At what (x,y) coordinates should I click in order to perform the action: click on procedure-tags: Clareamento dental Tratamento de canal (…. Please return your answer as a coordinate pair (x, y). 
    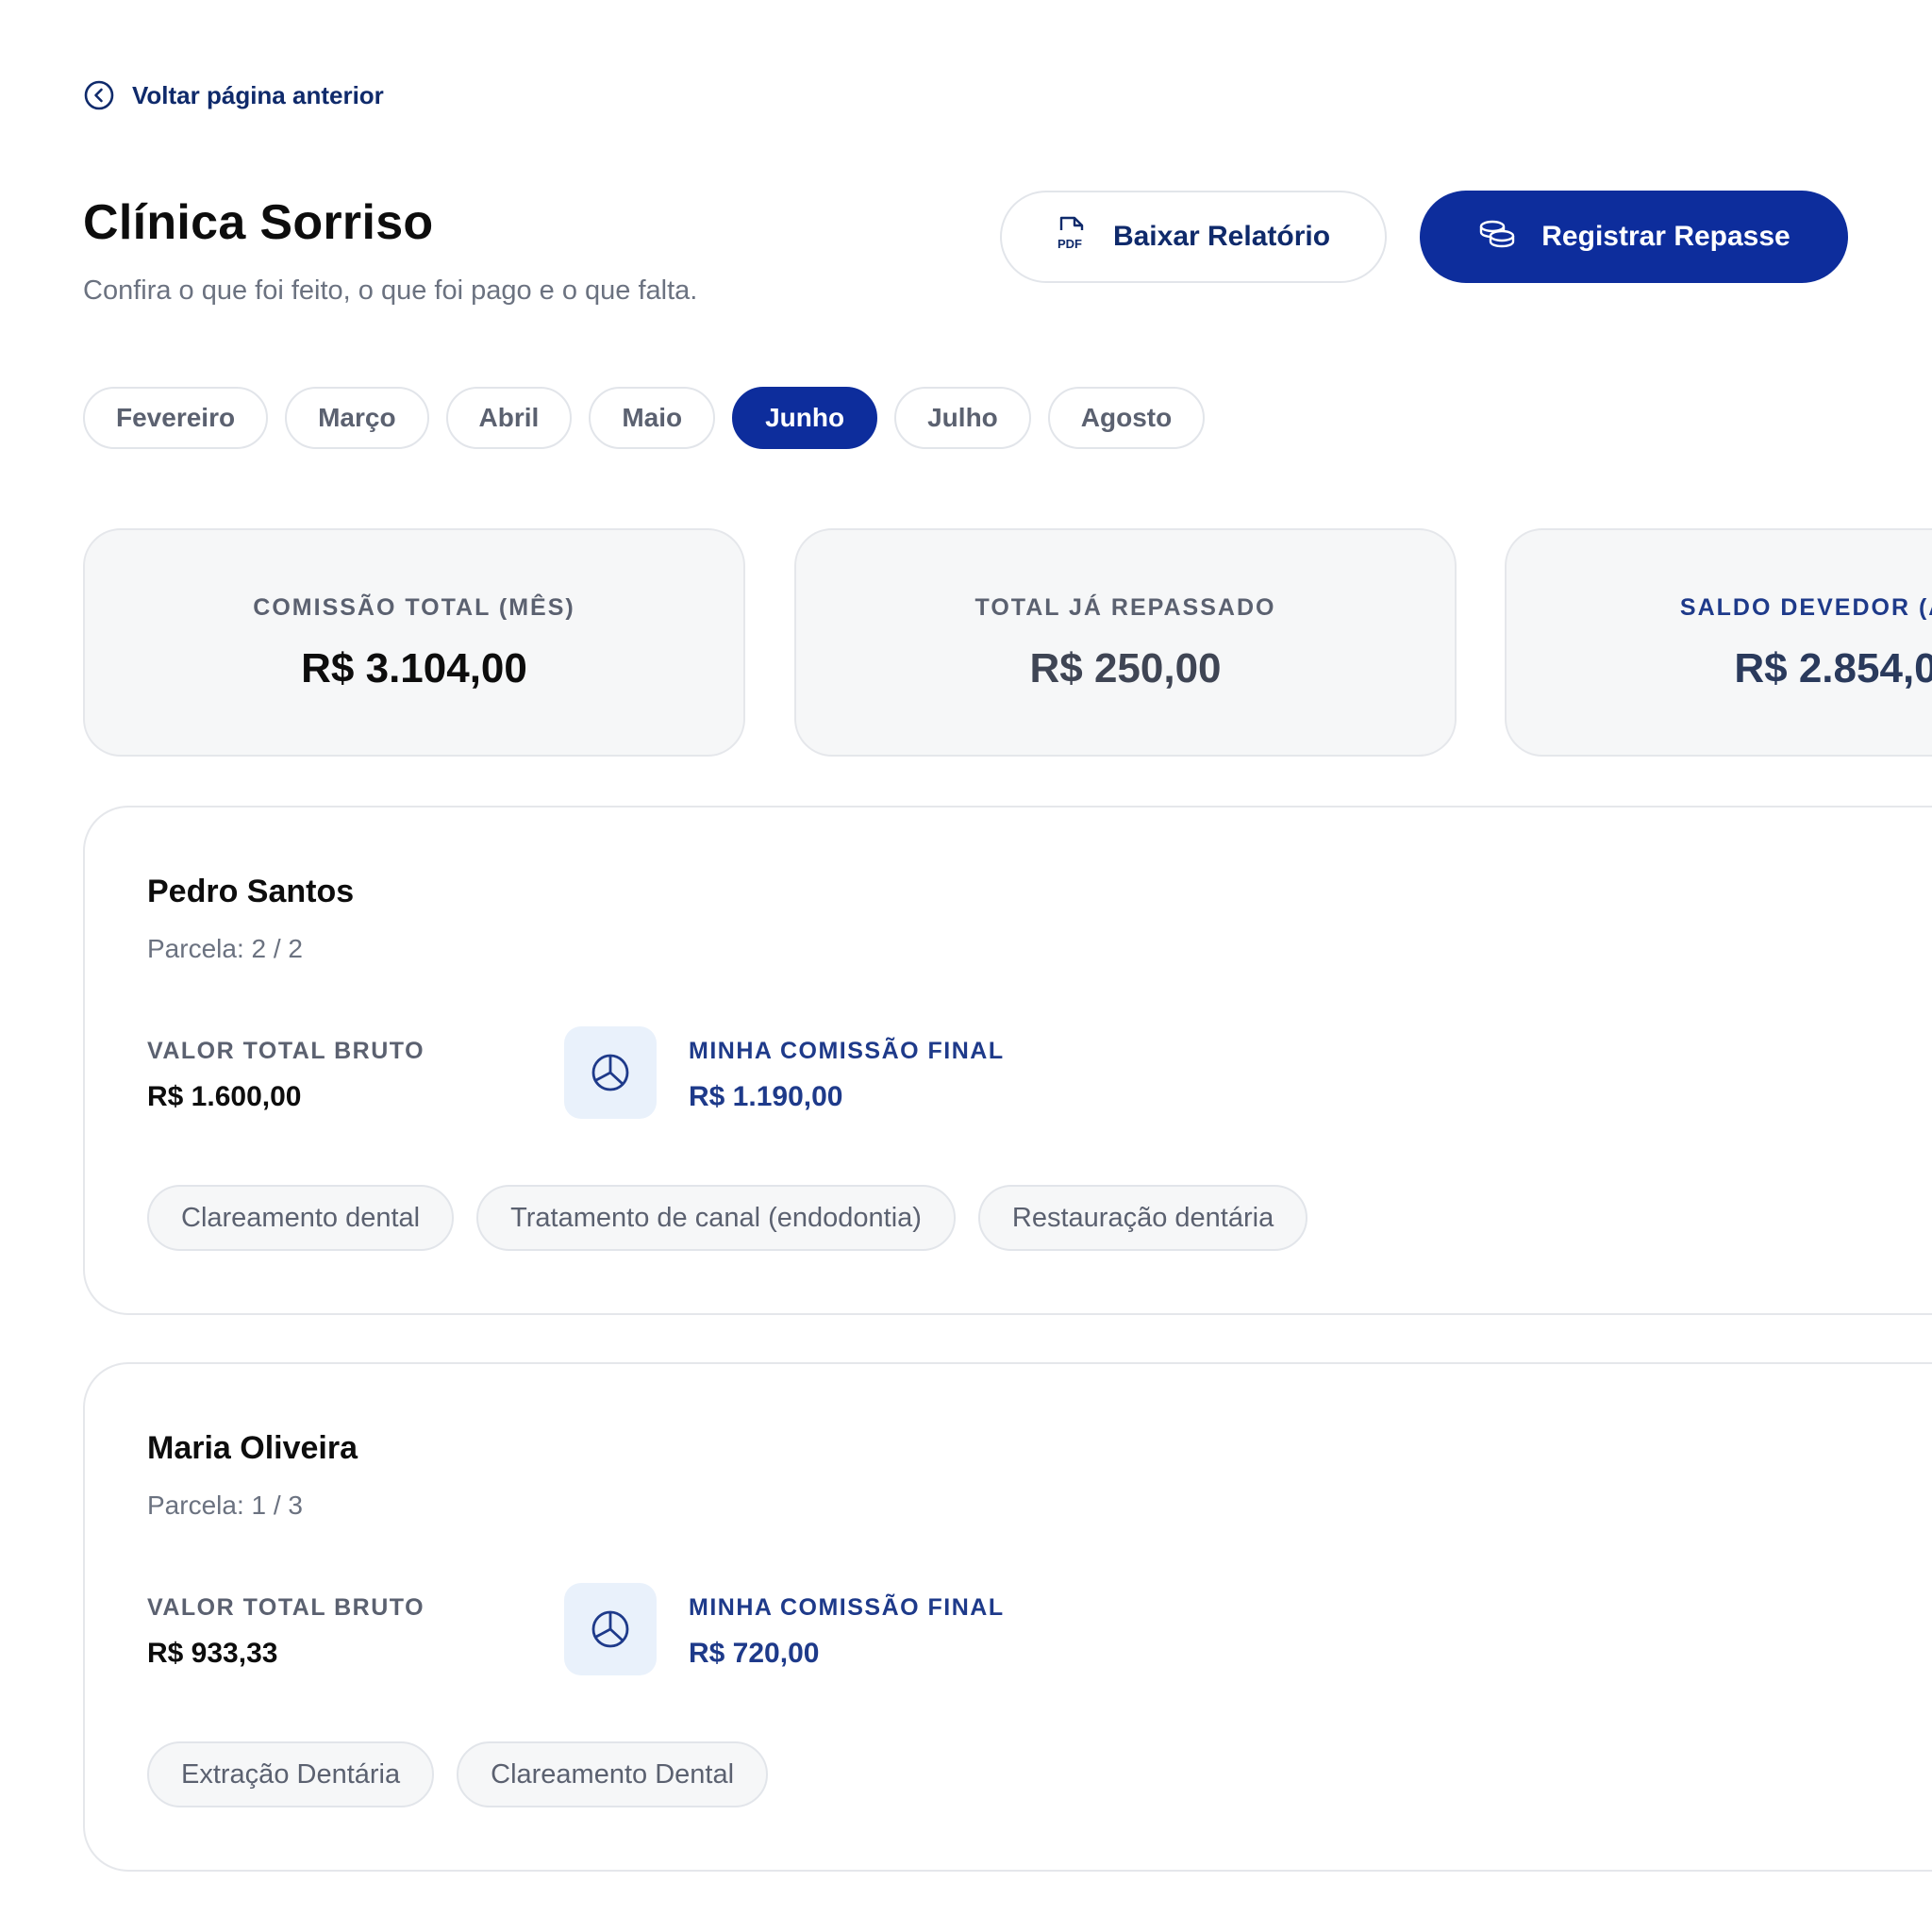
    Looking at the image, I should click on (728, 1218).